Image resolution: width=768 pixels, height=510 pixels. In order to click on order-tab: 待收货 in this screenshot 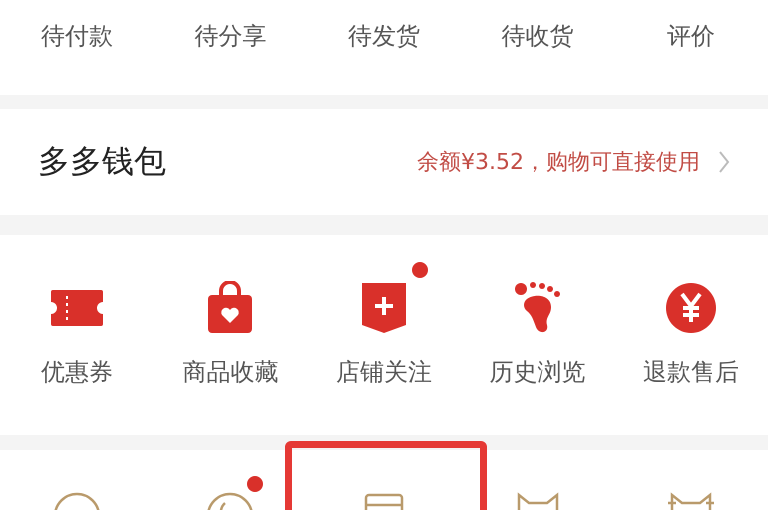, I will do `click(538, 36)`.